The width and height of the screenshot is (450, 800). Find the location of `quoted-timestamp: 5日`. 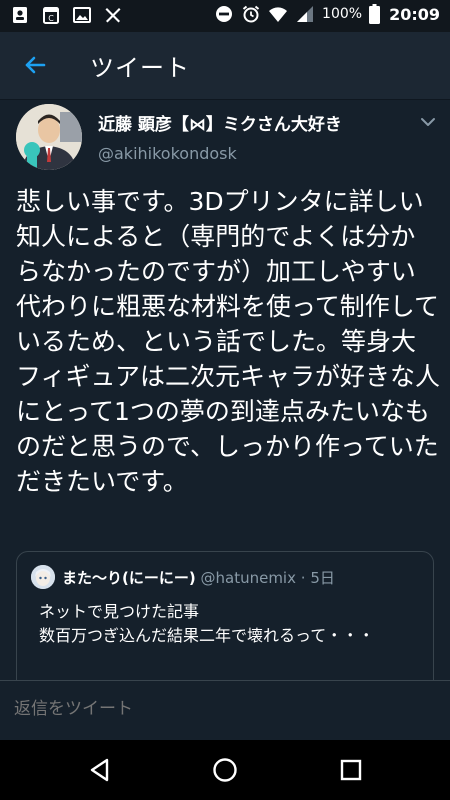

quoted-timestamp: 5日 is located at coordinates (322, 578).